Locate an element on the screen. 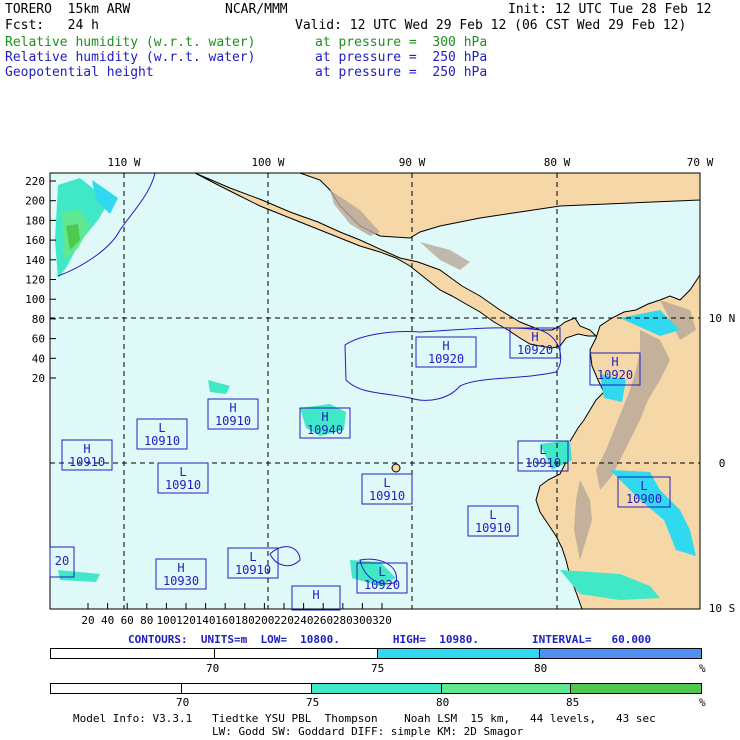  x-tick-label: 20 is located at coordinates (87, 620).